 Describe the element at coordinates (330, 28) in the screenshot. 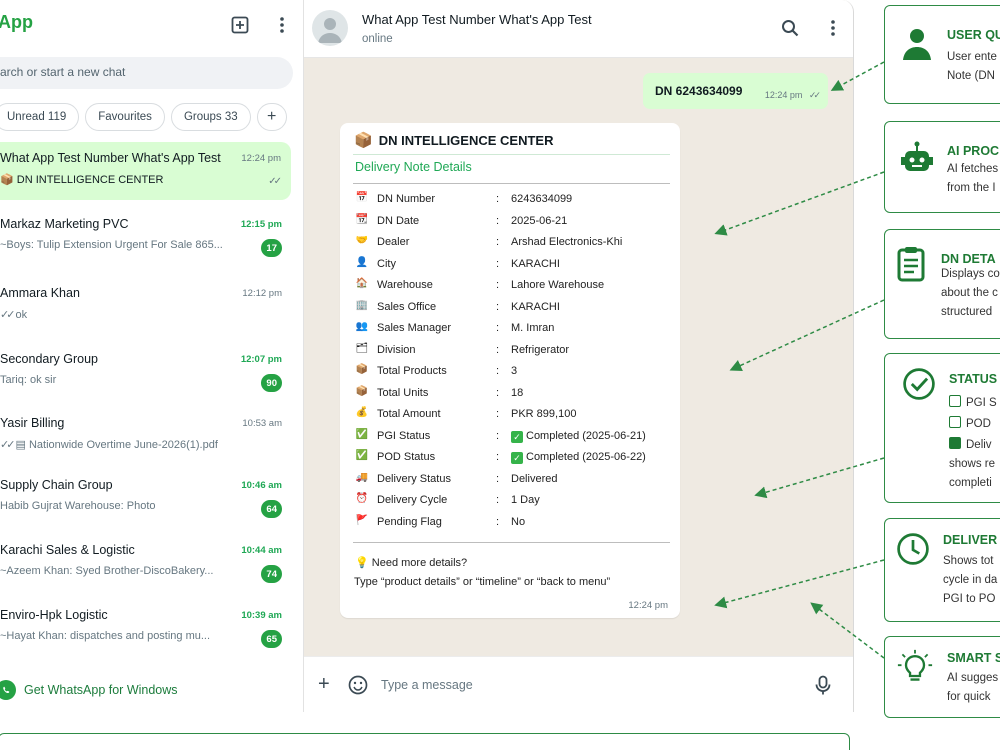

I see `avatar` at that location.